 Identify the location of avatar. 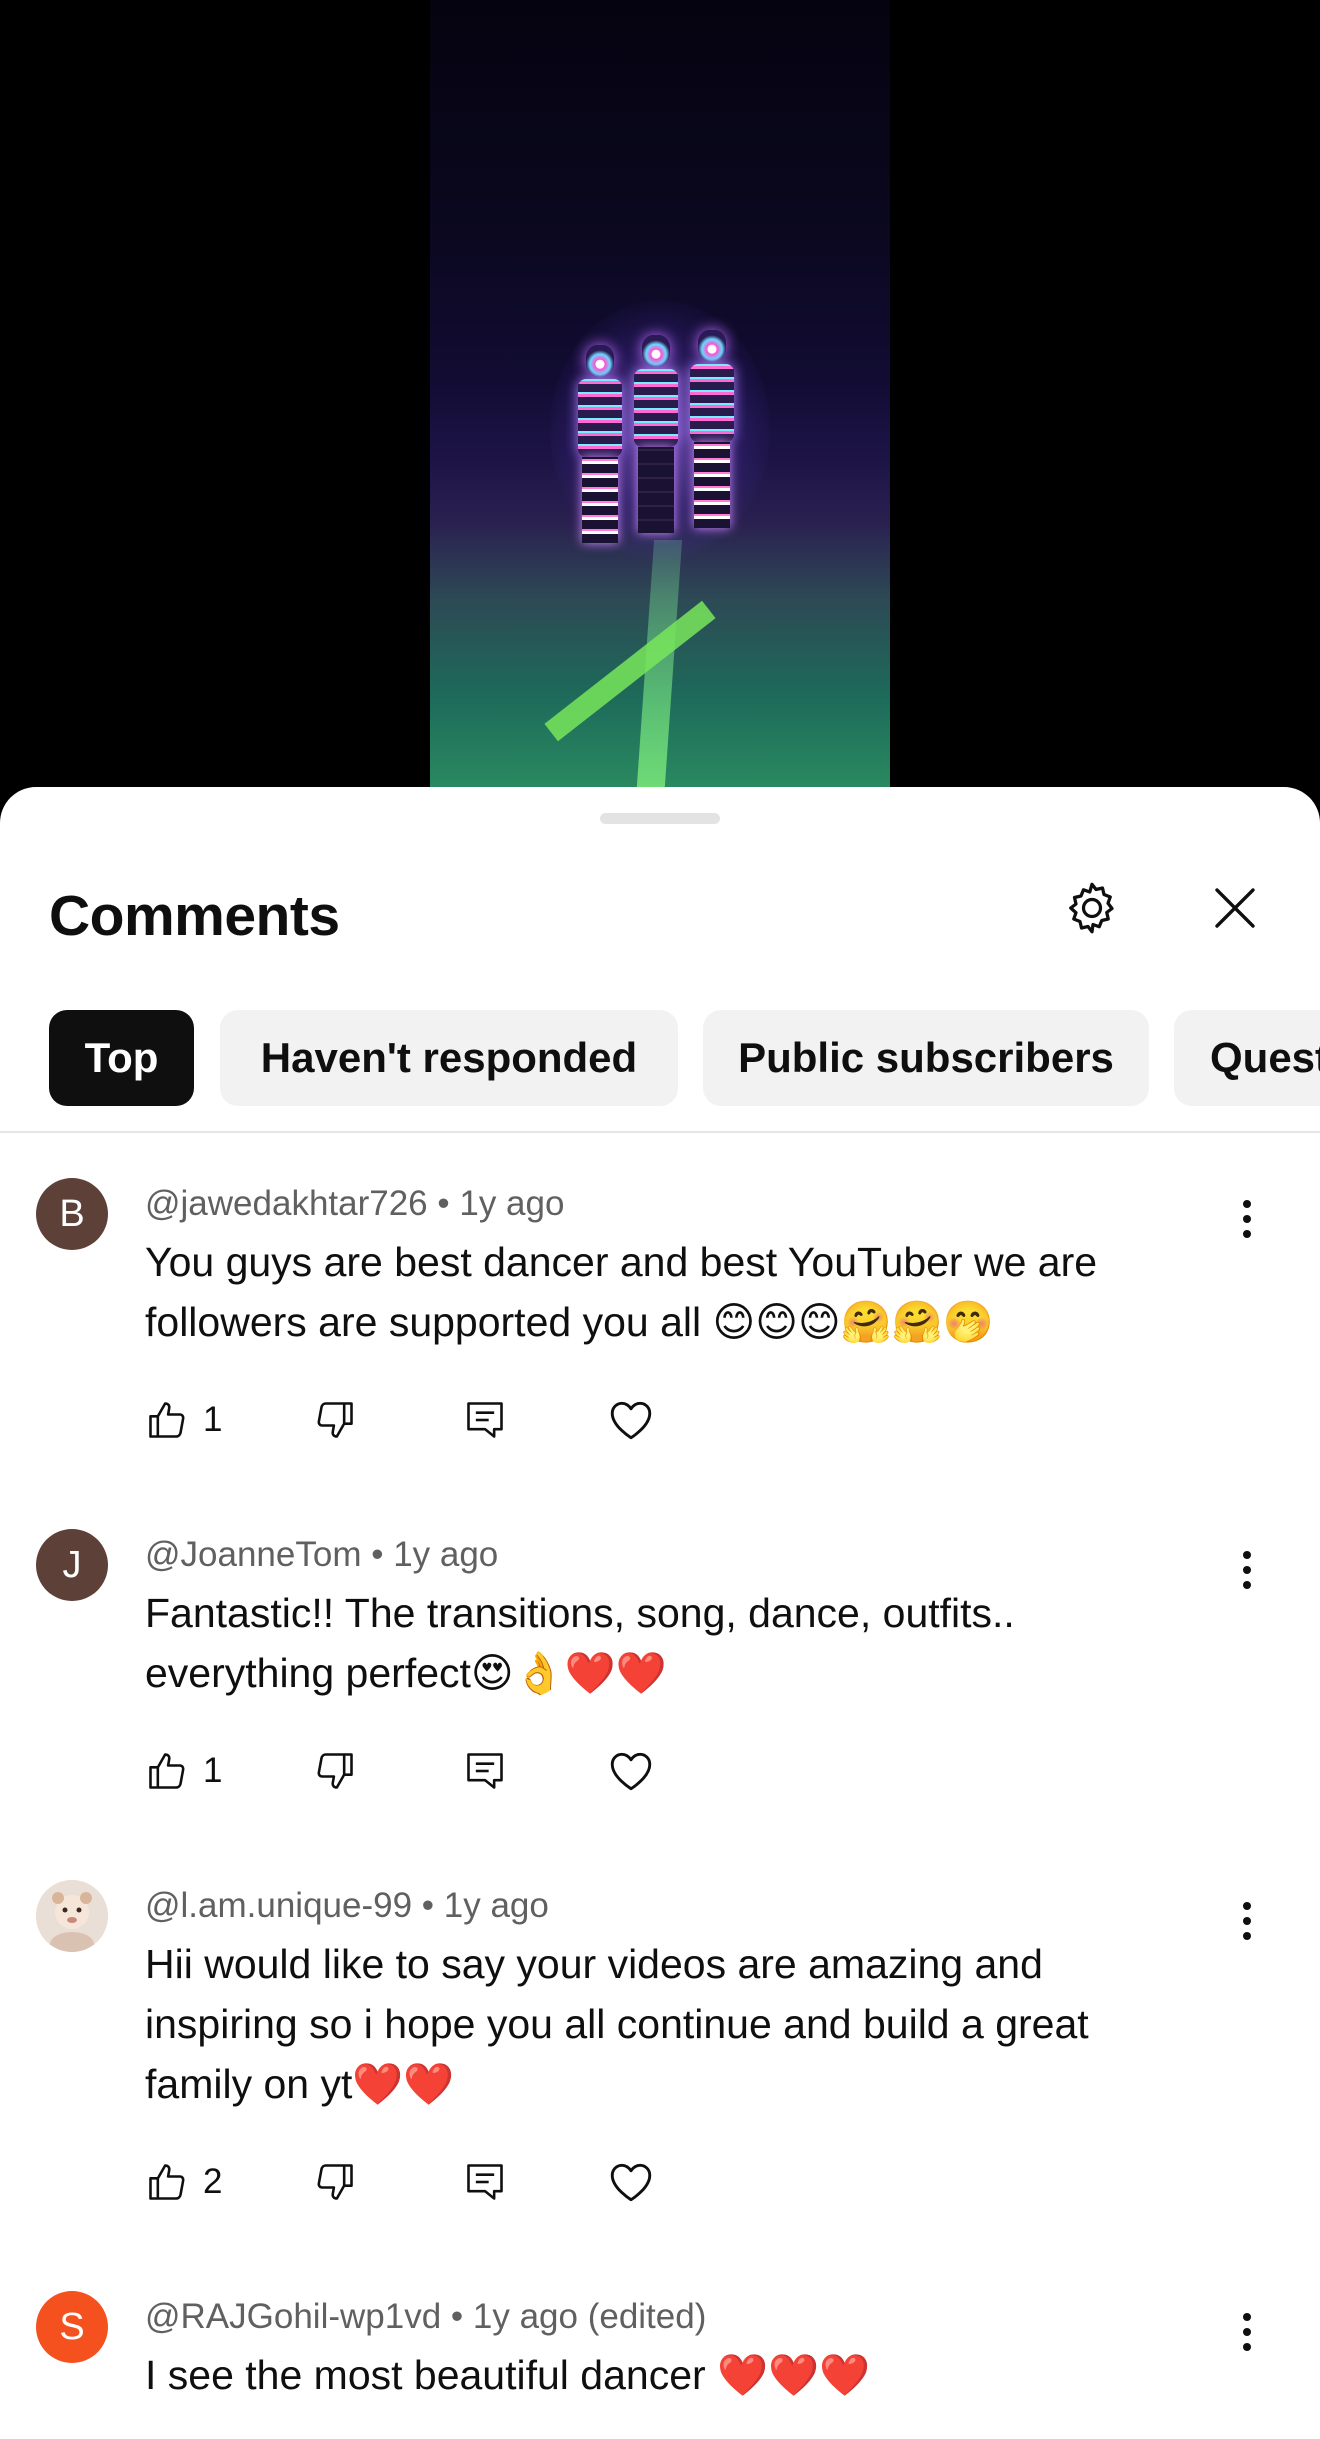
(72, 1916).